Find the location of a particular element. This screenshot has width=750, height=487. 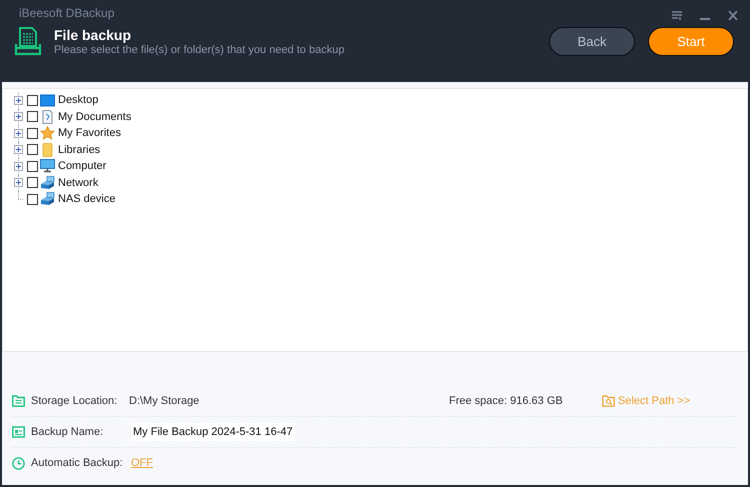

tree-item-label: Libraries is located at coordinates (79, 150).